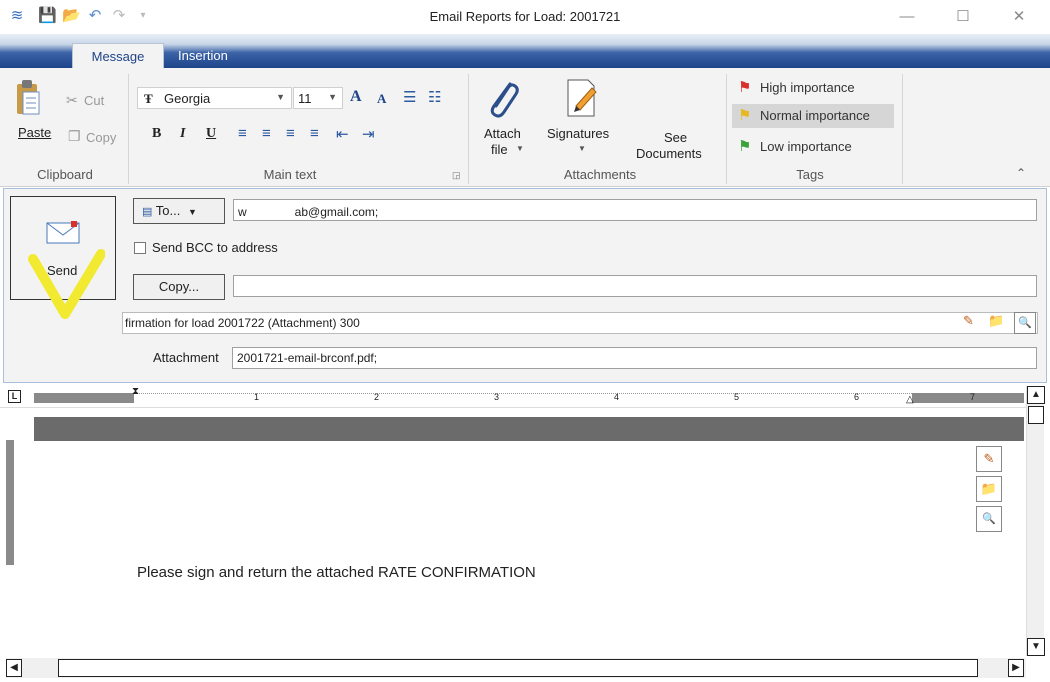  What do you see at coordinates (745, 146) in the screenshot?
I see `green-flag-icon: ⚑` at bounding box center [745, 146].